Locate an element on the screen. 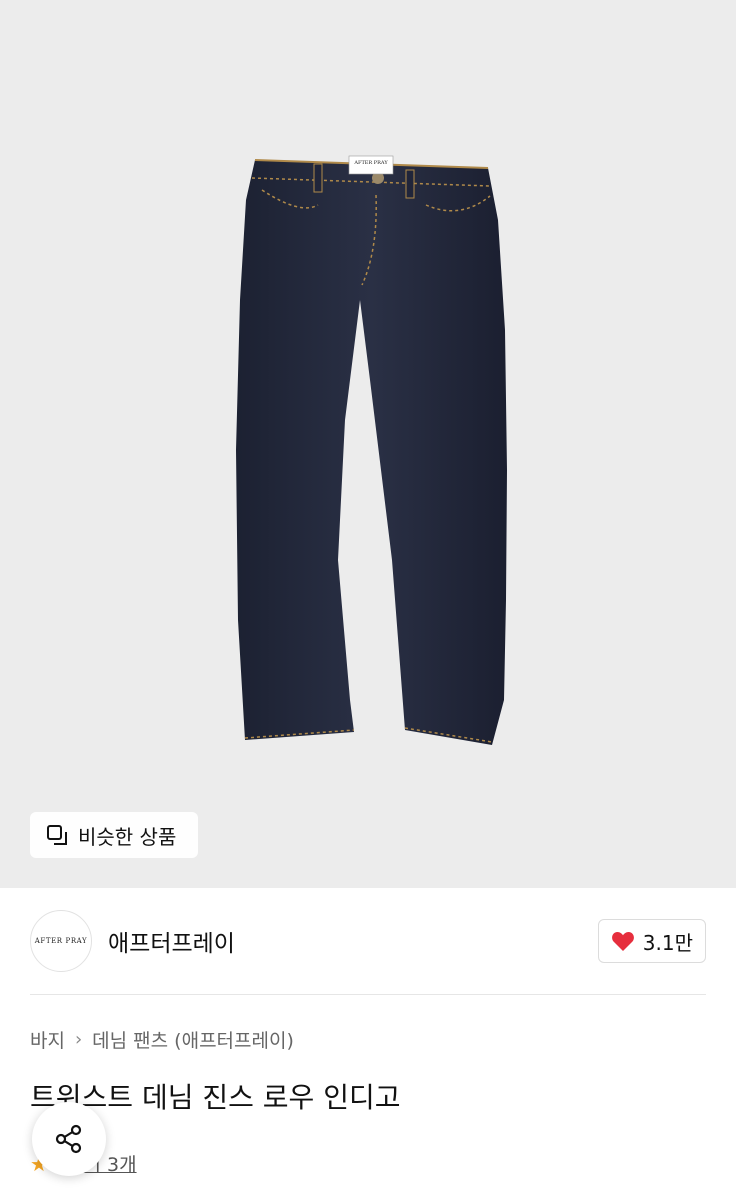 This screenshot has height=1200, width=736. like-count: 3.1만 is located at coordinates (667, 942).